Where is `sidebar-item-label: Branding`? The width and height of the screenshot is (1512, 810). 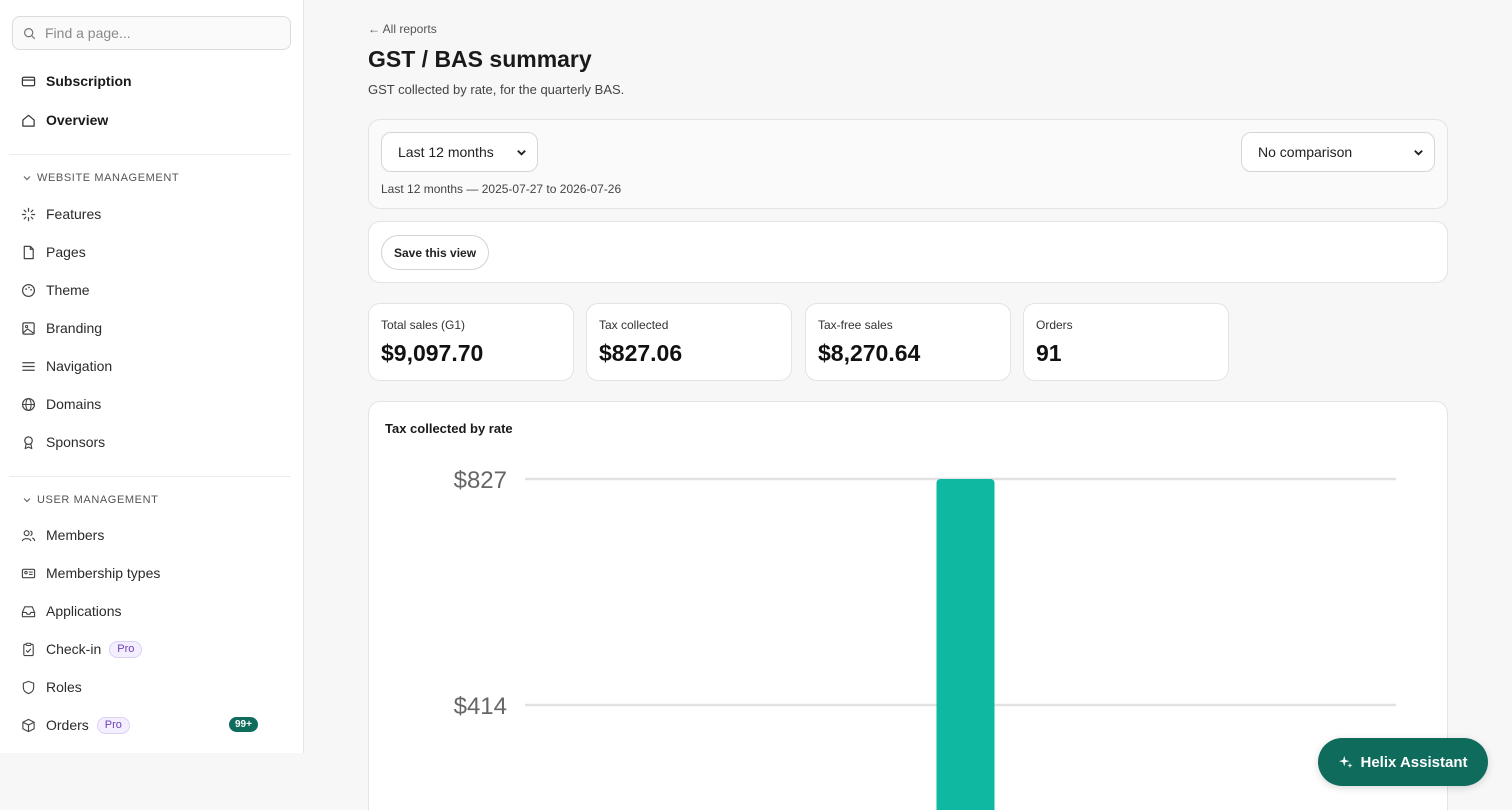 sidebar-item-label: Branding is located at coordinates (74, 328).